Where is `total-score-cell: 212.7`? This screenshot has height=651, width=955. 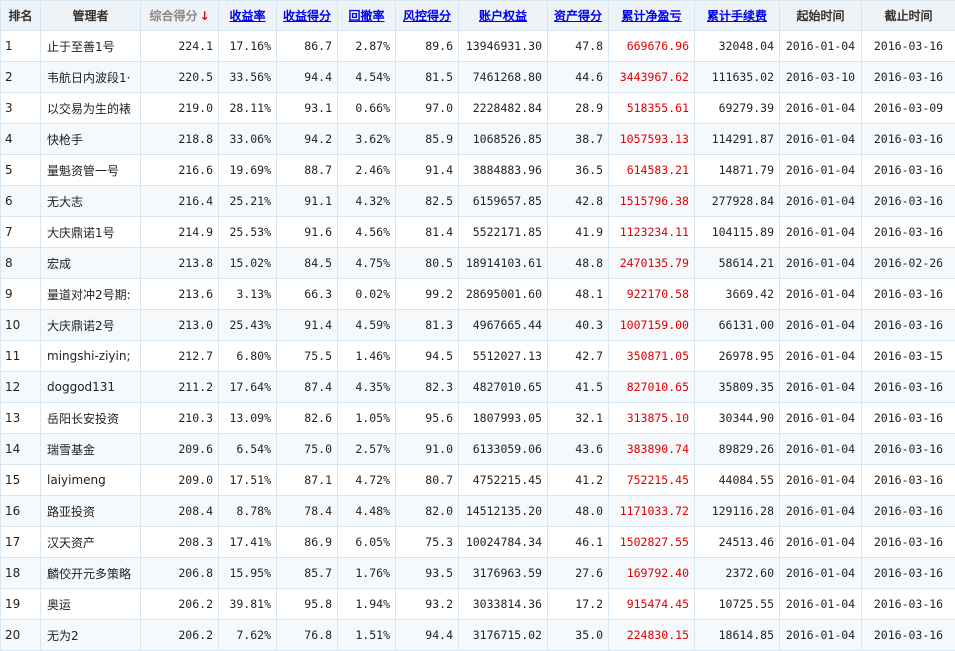
total-score-cell: 212.7 is located at coordinates (180, 356).